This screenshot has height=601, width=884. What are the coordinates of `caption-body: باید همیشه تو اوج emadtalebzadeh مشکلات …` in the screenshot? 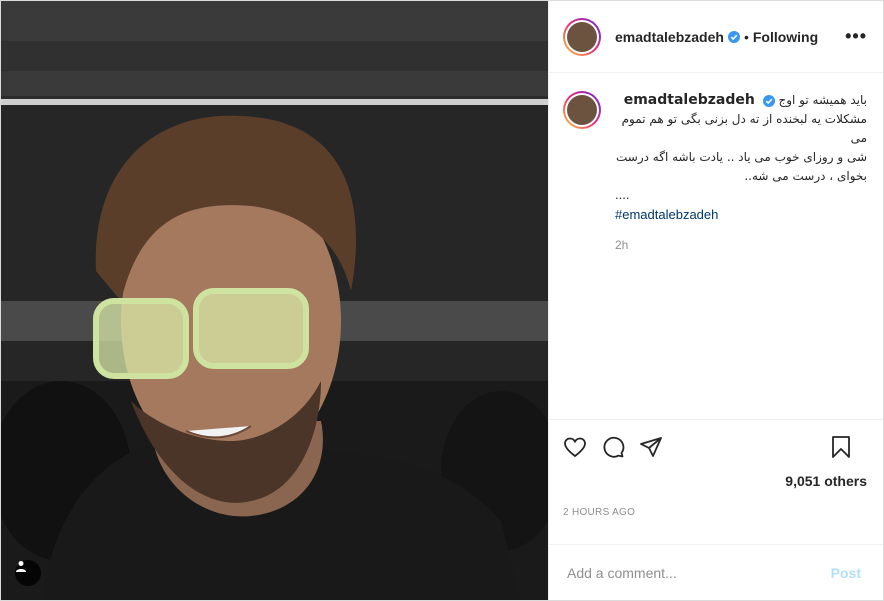 It's located at (741, 172).